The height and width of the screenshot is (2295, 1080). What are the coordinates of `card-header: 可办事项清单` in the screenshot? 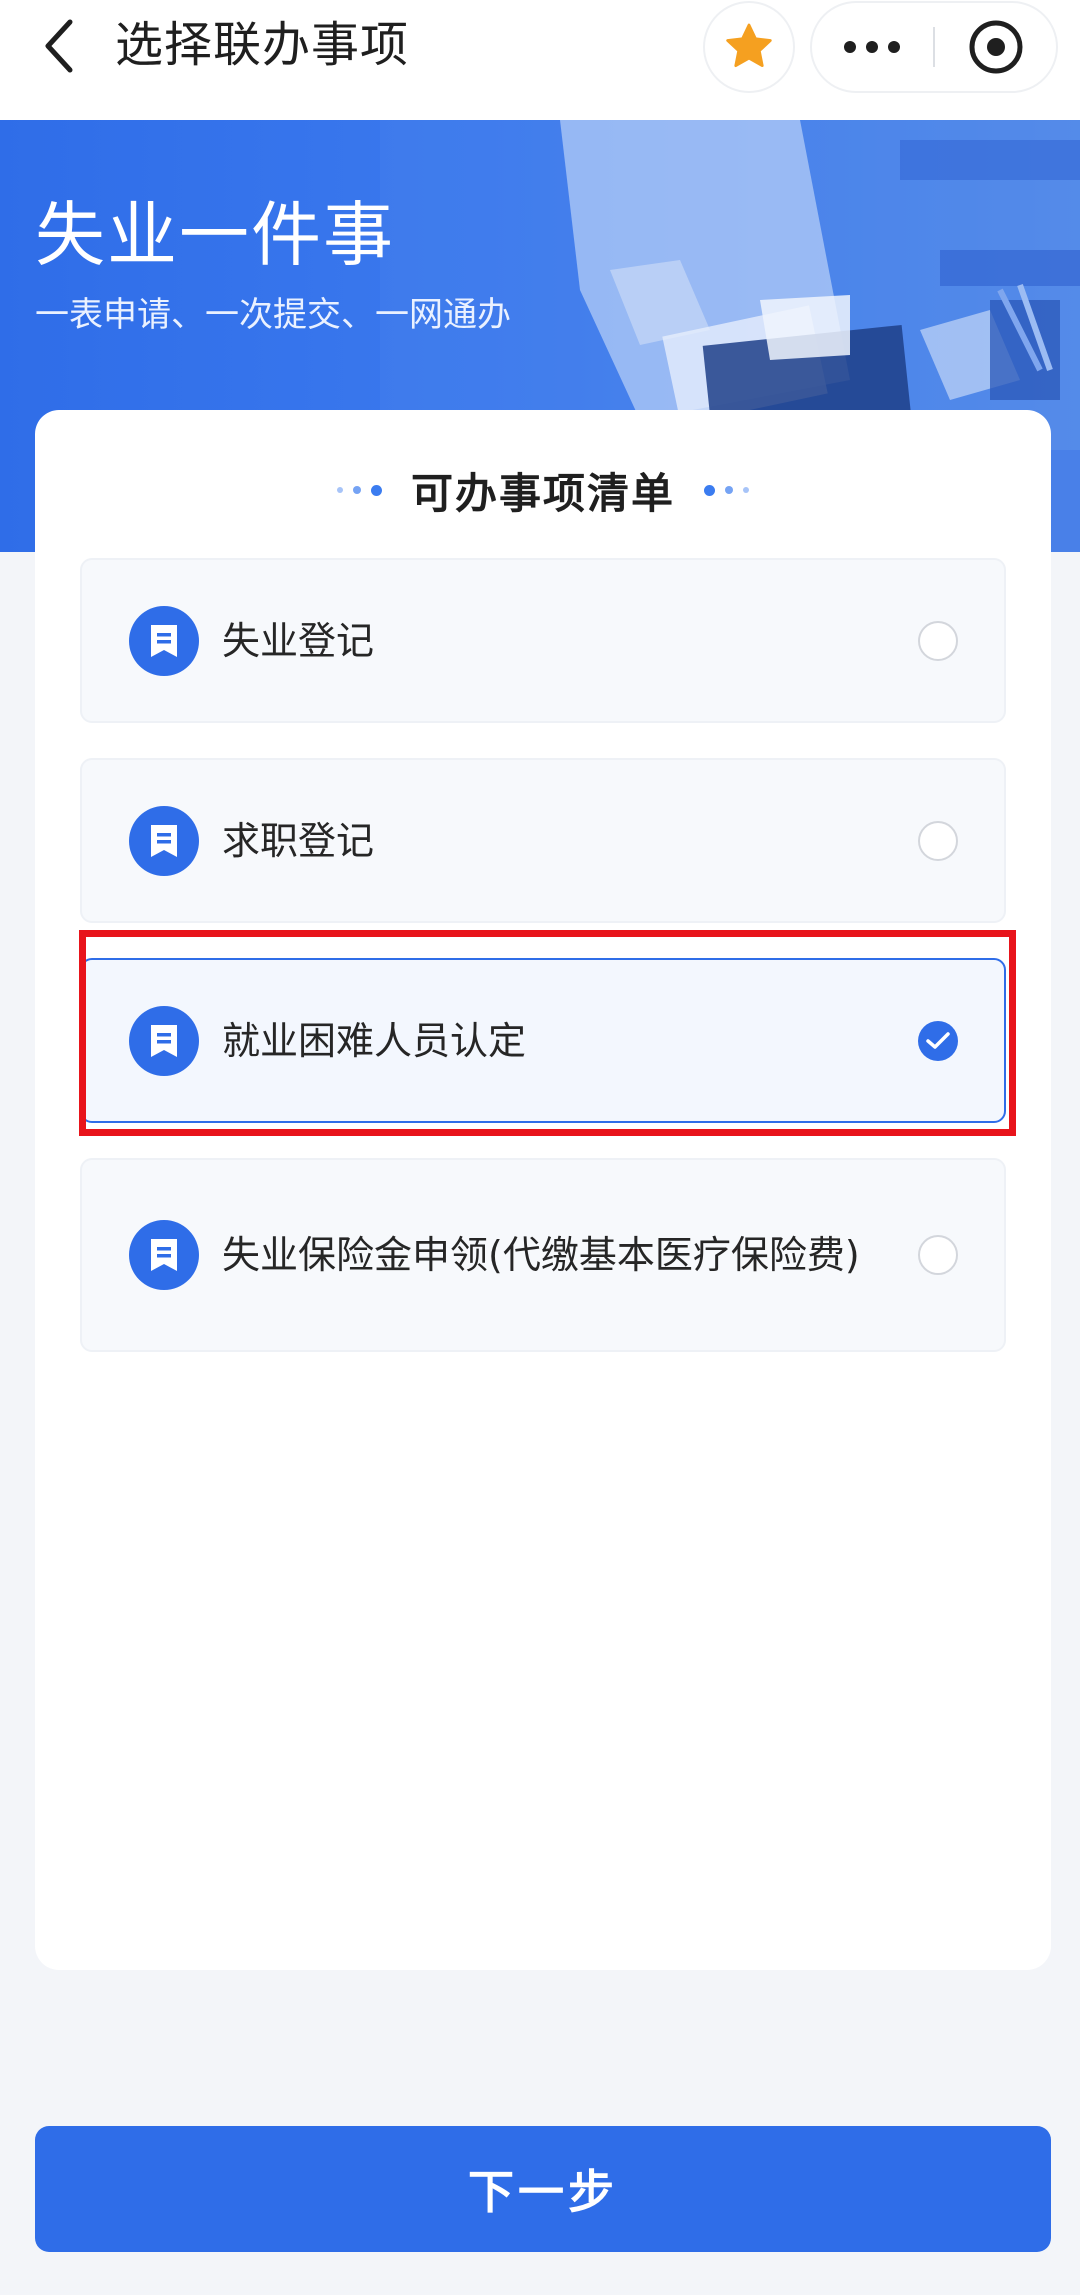 It's located at (543, 490).